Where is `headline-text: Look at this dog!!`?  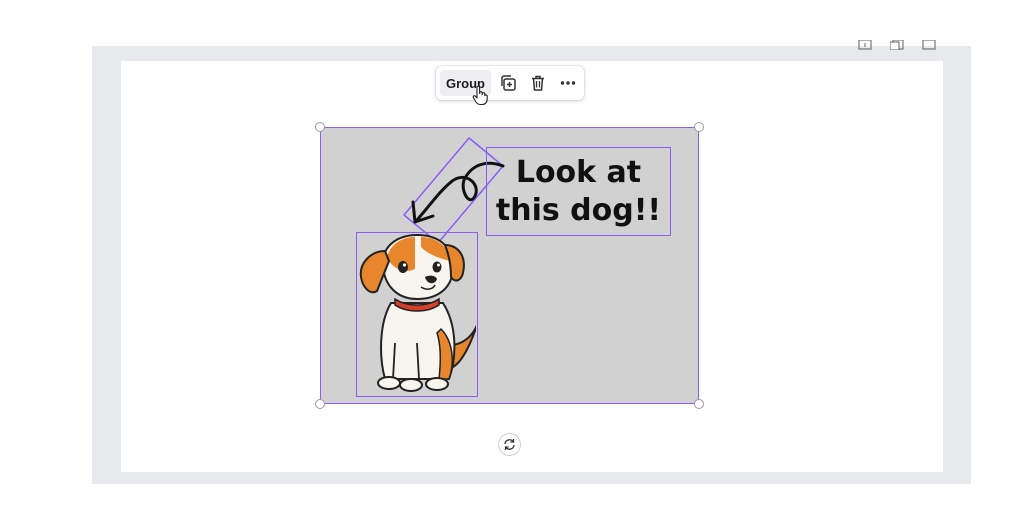 headline-text: Look at this dog!! is located at coordinates (578, 192).